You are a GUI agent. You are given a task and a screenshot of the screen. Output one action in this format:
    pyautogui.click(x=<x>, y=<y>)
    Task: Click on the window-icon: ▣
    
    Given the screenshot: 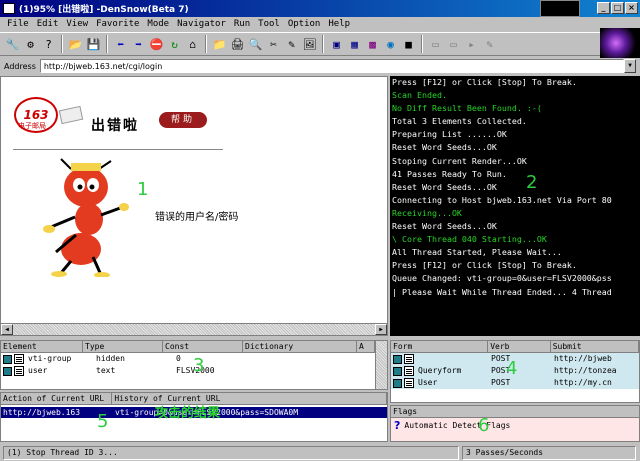 What is the action you would take?
    pyautogui.click(x=336, y=44)
    